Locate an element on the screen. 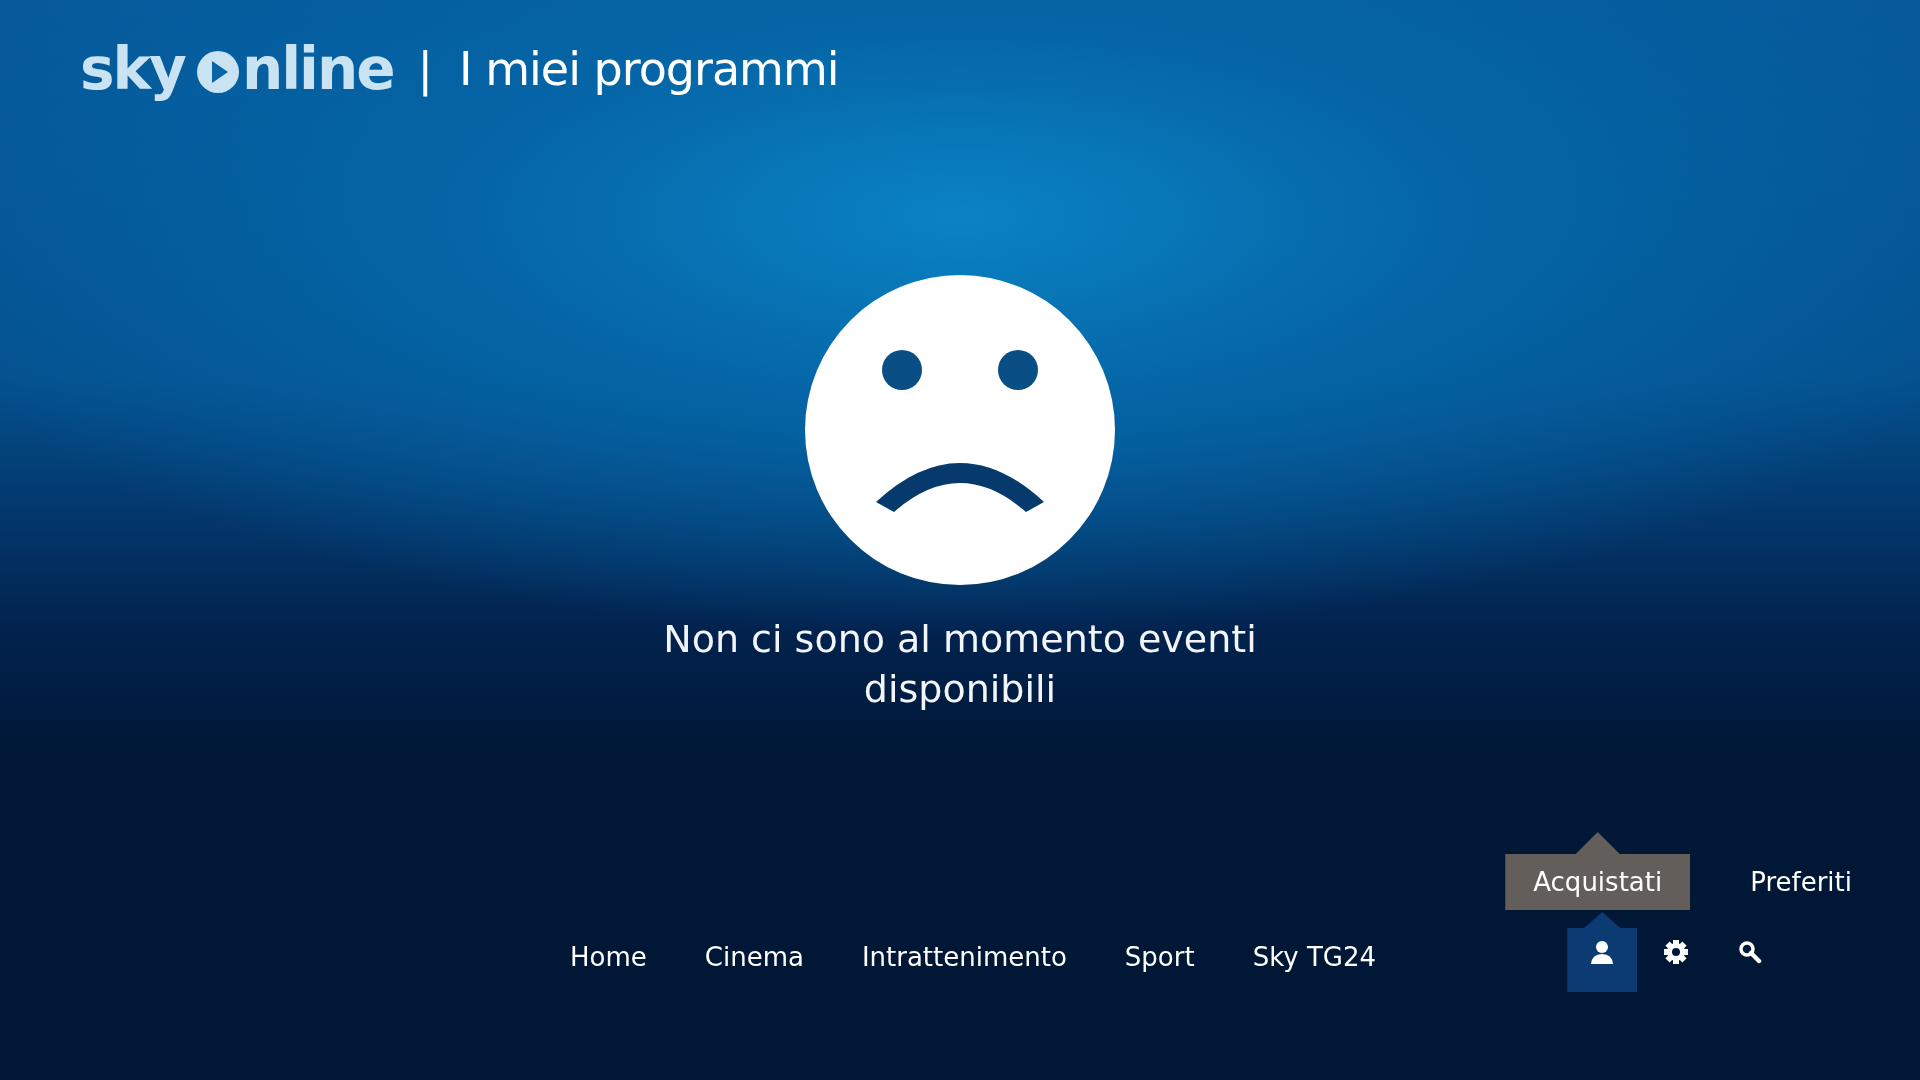 The width and height of the screenshot is (1920, 1080). nav-link: Sky TG24 is located at coordinates (1314, 957).